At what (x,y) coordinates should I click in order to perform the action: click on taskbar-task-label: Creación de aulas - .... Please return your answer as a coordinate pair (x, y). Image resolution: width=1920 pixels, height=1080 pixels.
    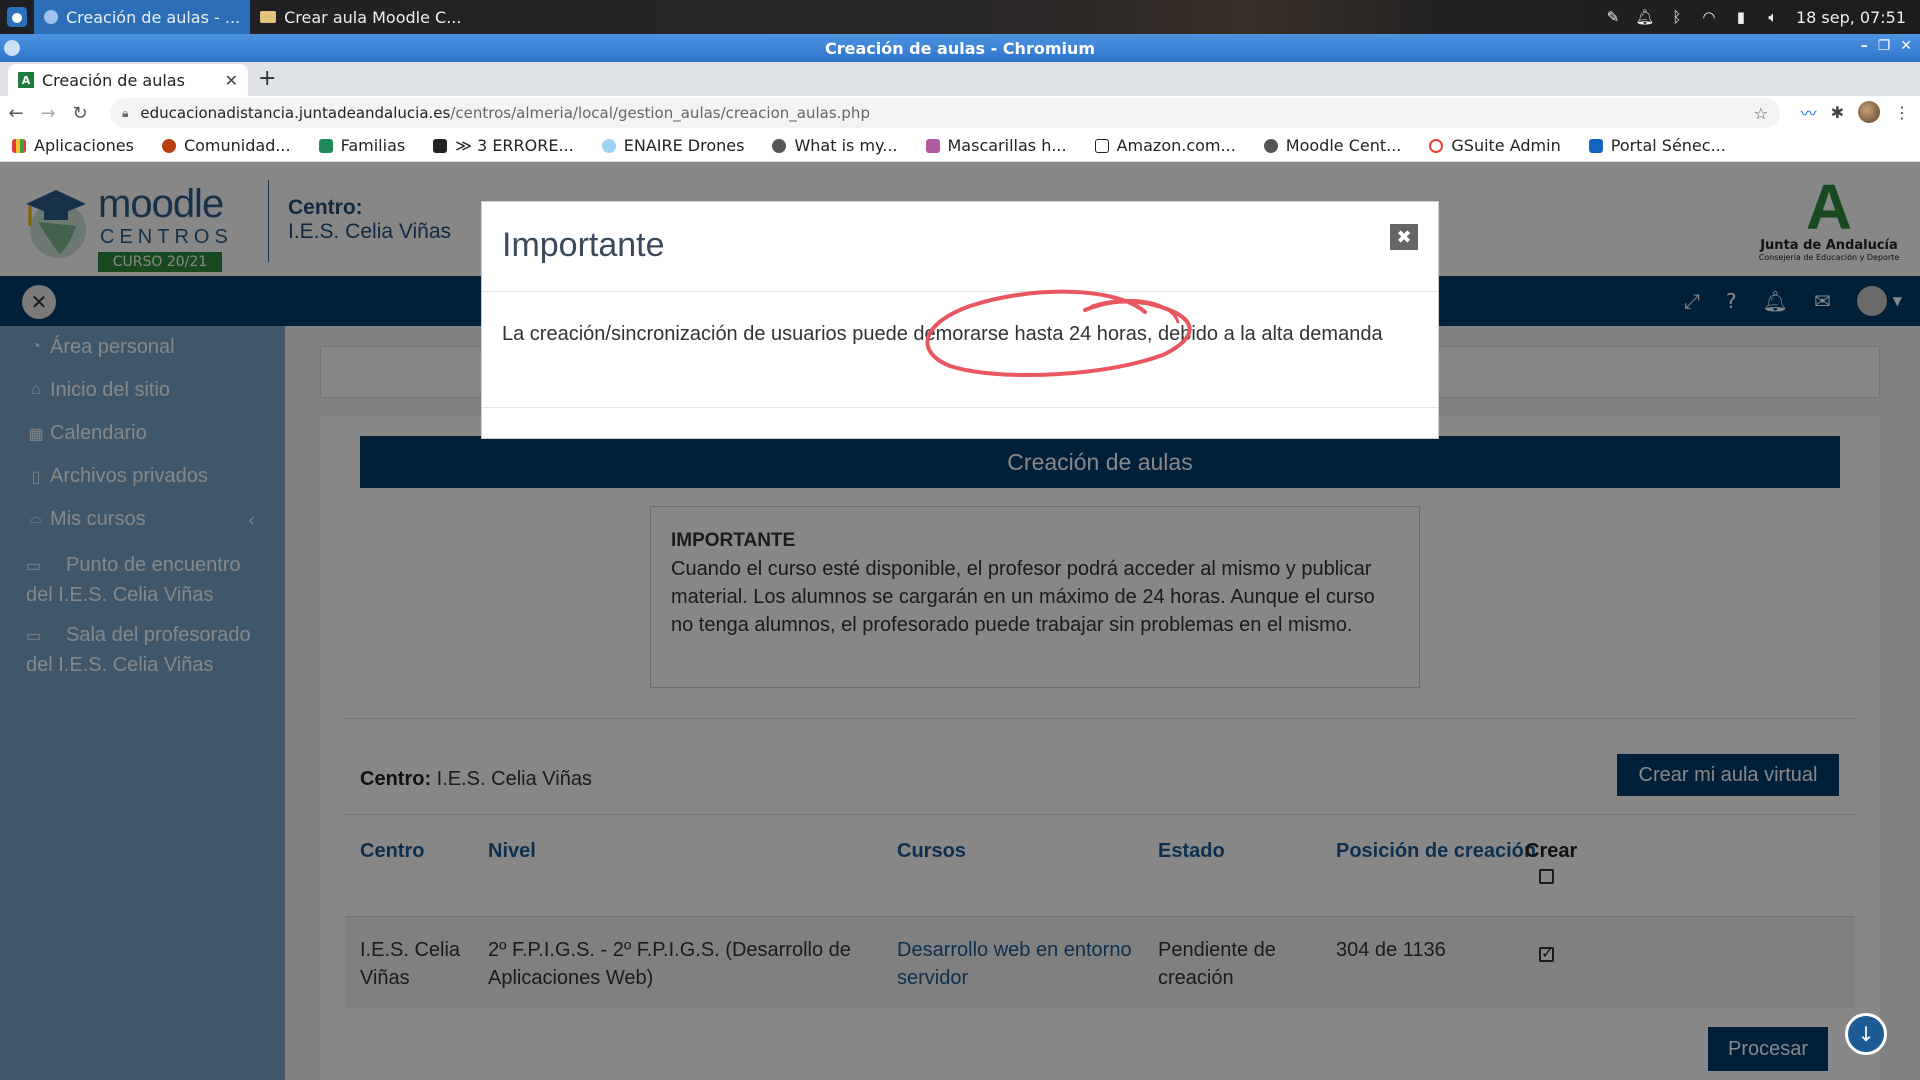
    Looking at the image, I should click on (153, 17).